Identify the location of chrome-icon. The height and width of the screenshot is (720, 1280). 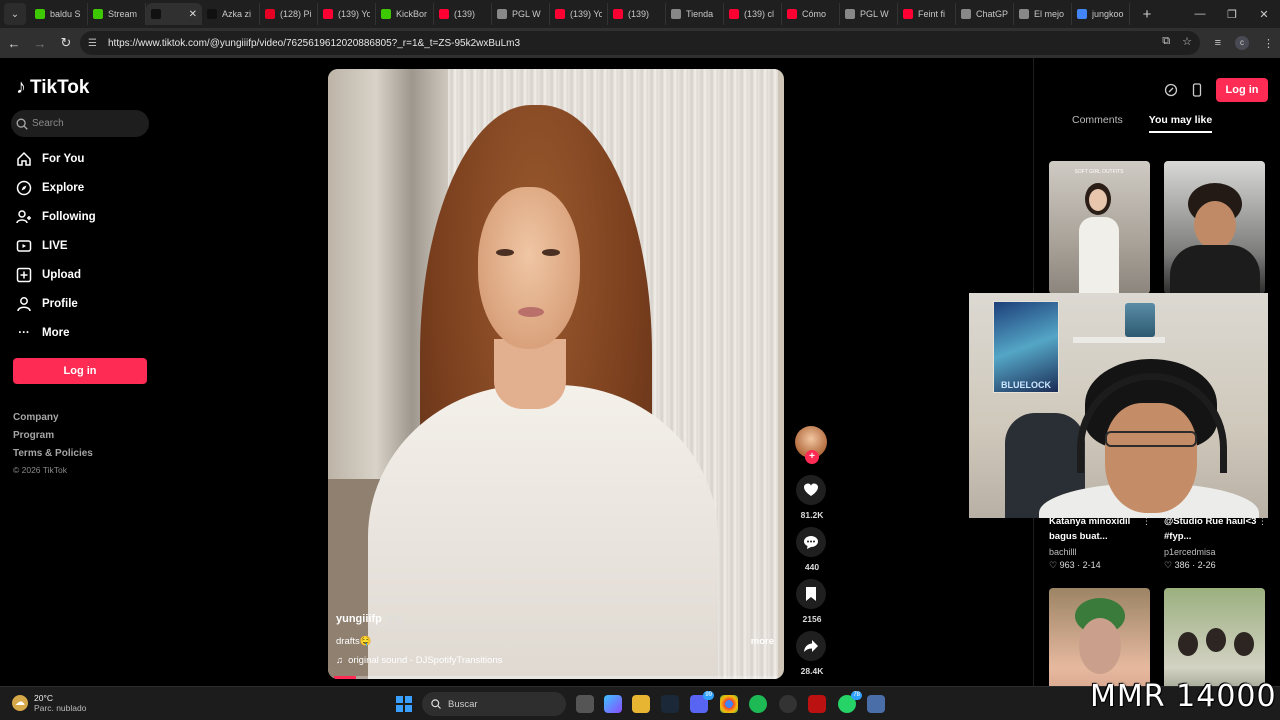
(729, 704).